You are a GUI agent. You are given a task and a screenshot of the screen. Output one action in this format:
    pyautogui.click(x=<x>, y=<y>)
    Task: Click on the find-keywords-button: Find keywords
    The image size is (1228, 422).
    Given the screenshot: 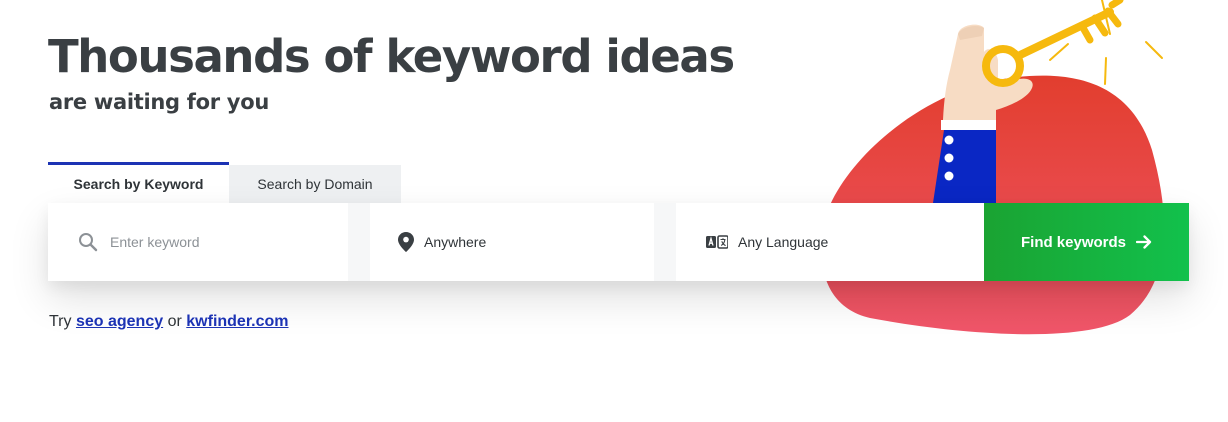 What is the action you would take?
    pyautogui.click(x=1086, y=242)
    